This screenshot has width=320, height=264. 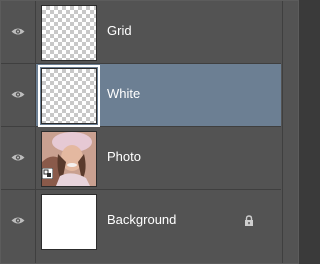 What do you see at coordinates (69, 96) in the screenshot?
I see `layer-thumbnail-white` at bounding box center [69, 96].